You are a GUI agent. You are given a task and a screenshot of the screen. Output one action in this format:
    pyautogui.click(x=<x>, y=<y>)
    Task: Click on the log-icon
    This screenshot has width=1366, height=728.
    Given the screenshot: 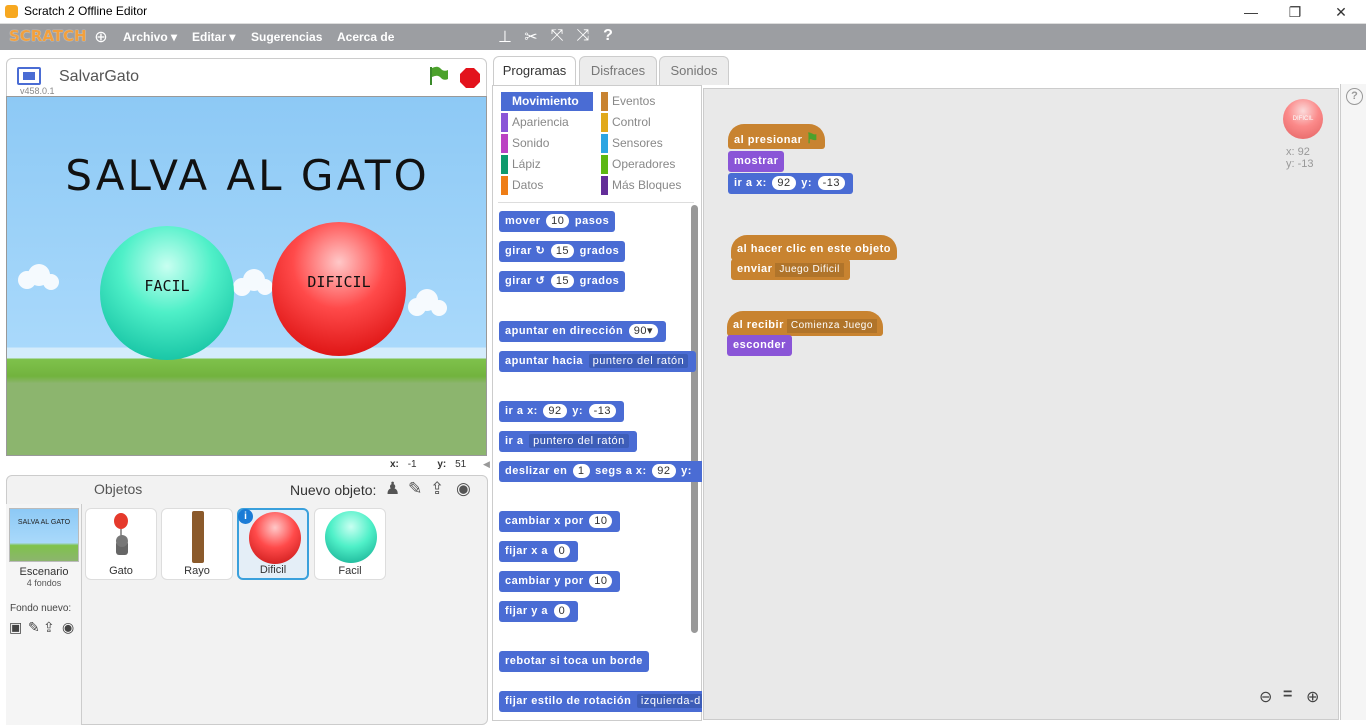 What is the action you would take?
    pyautogui.click(x=198, y=537)
    